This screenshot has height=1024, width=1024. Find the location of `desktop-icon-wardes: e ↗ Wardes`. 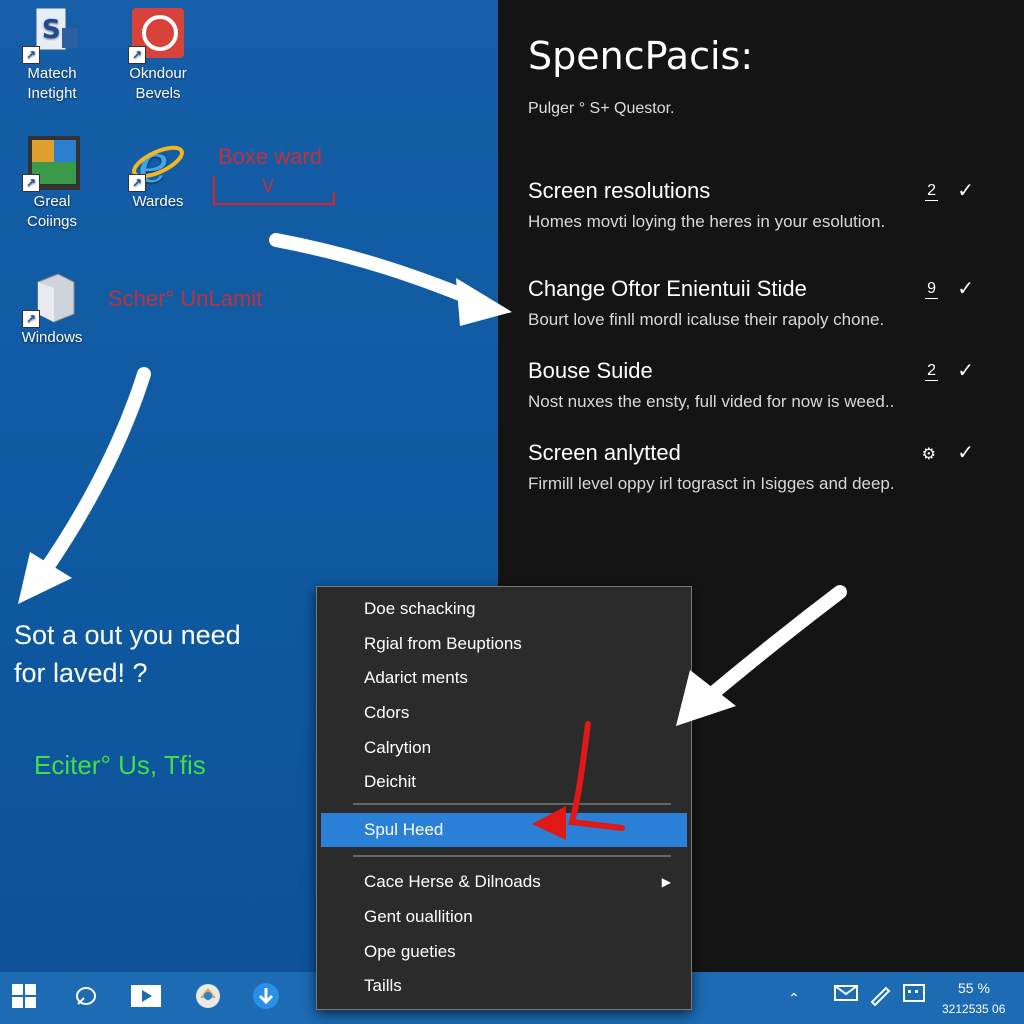

desktop-icon-wardes: e ↗ Wardes is located at coordinates (158, 173).